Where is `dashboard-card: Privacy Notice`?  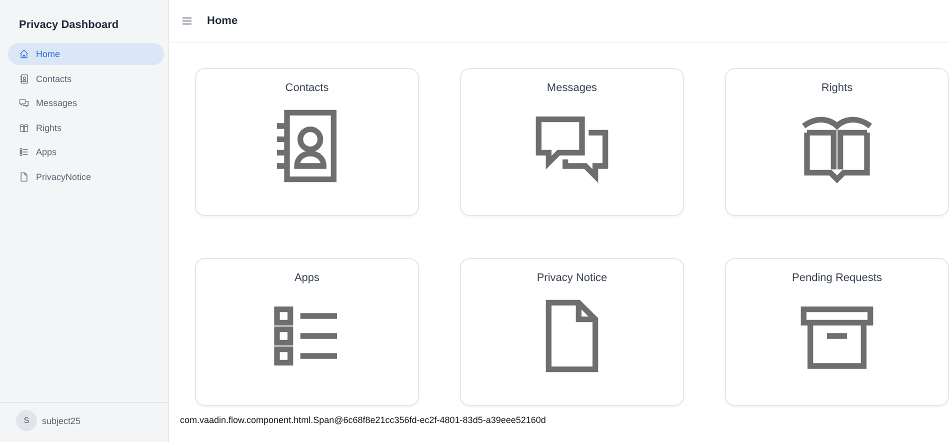 dashboard-card: Privacy Notice is located at coordinates (572, 332).